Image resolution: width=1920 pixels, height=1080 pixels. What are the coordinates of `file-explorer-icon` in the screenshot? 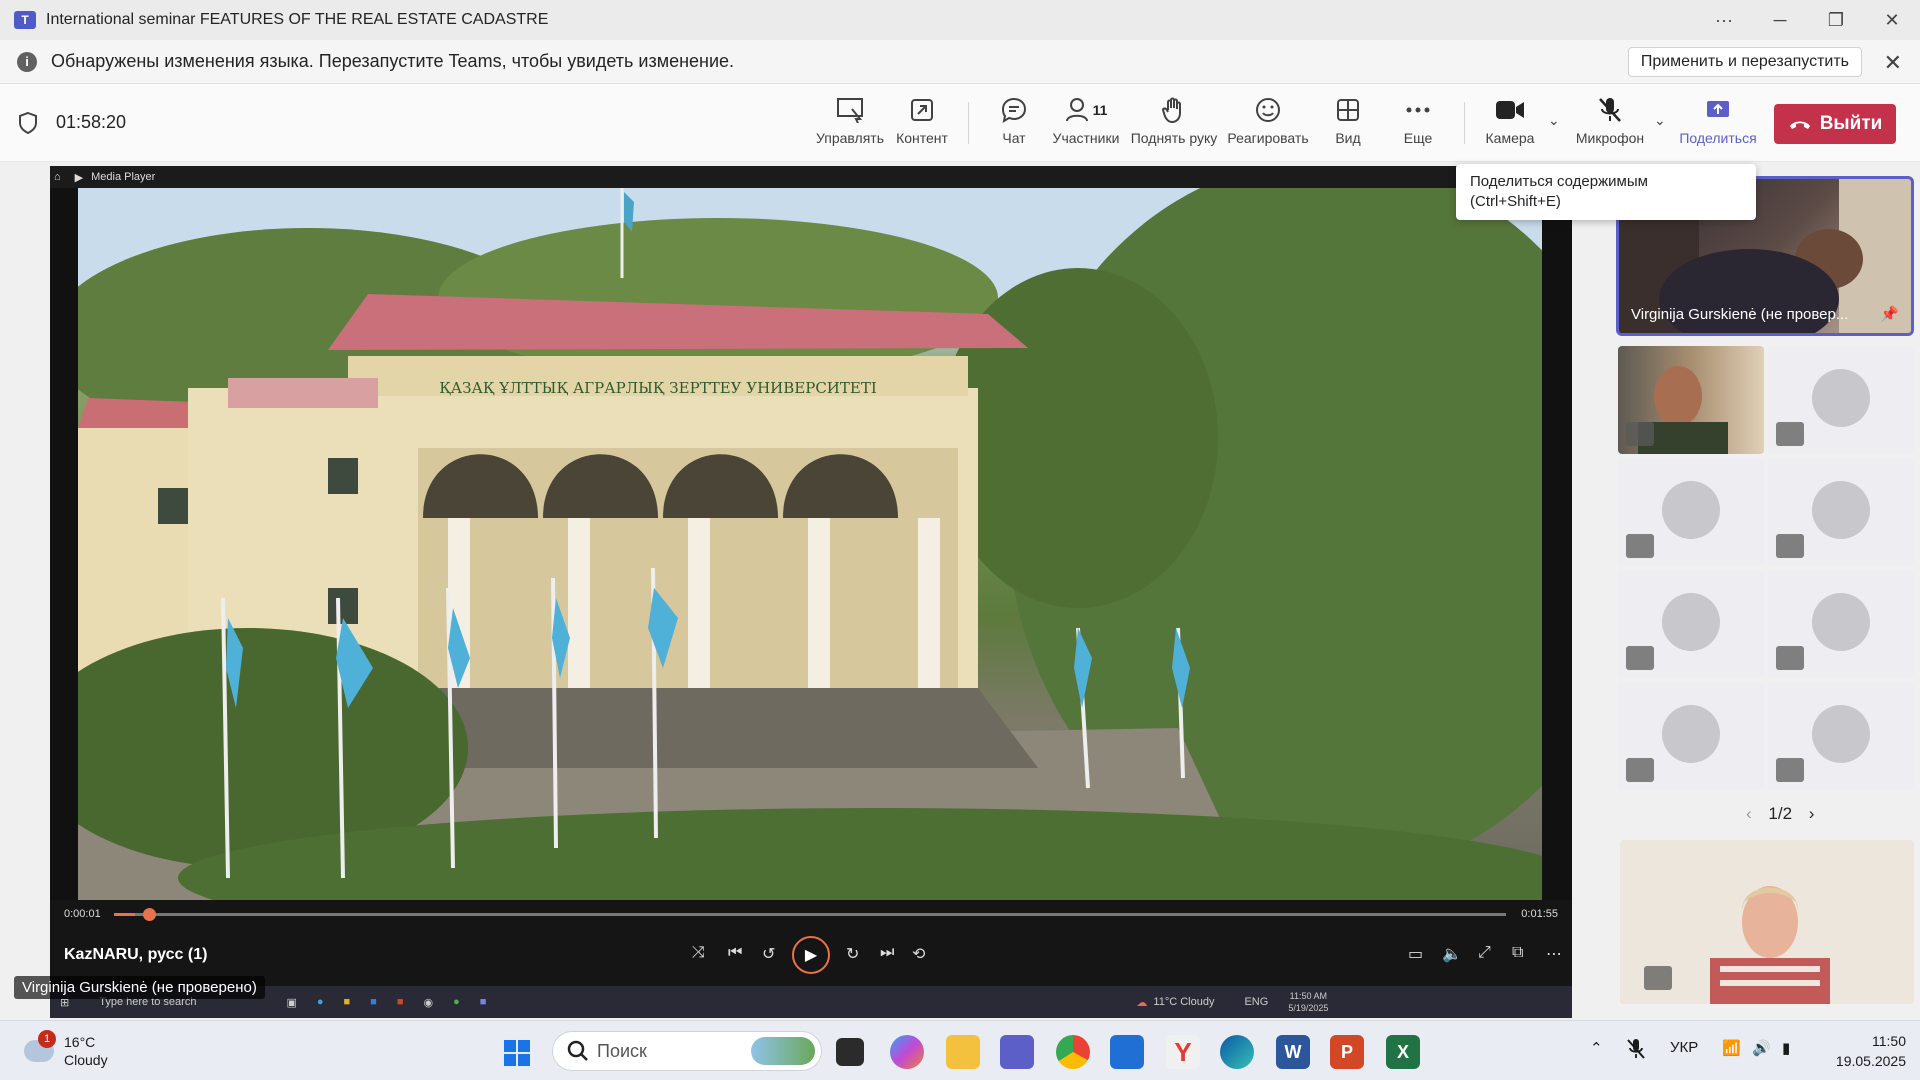 It's located at (963, 1052).